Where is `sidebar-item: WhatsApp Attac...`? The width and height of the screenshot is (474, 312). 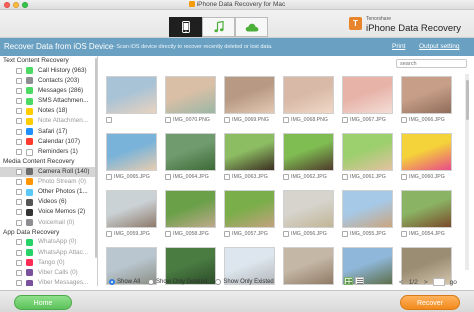 sidebar-item: WhatsApp Attac... is located at coordinates (48, 253).